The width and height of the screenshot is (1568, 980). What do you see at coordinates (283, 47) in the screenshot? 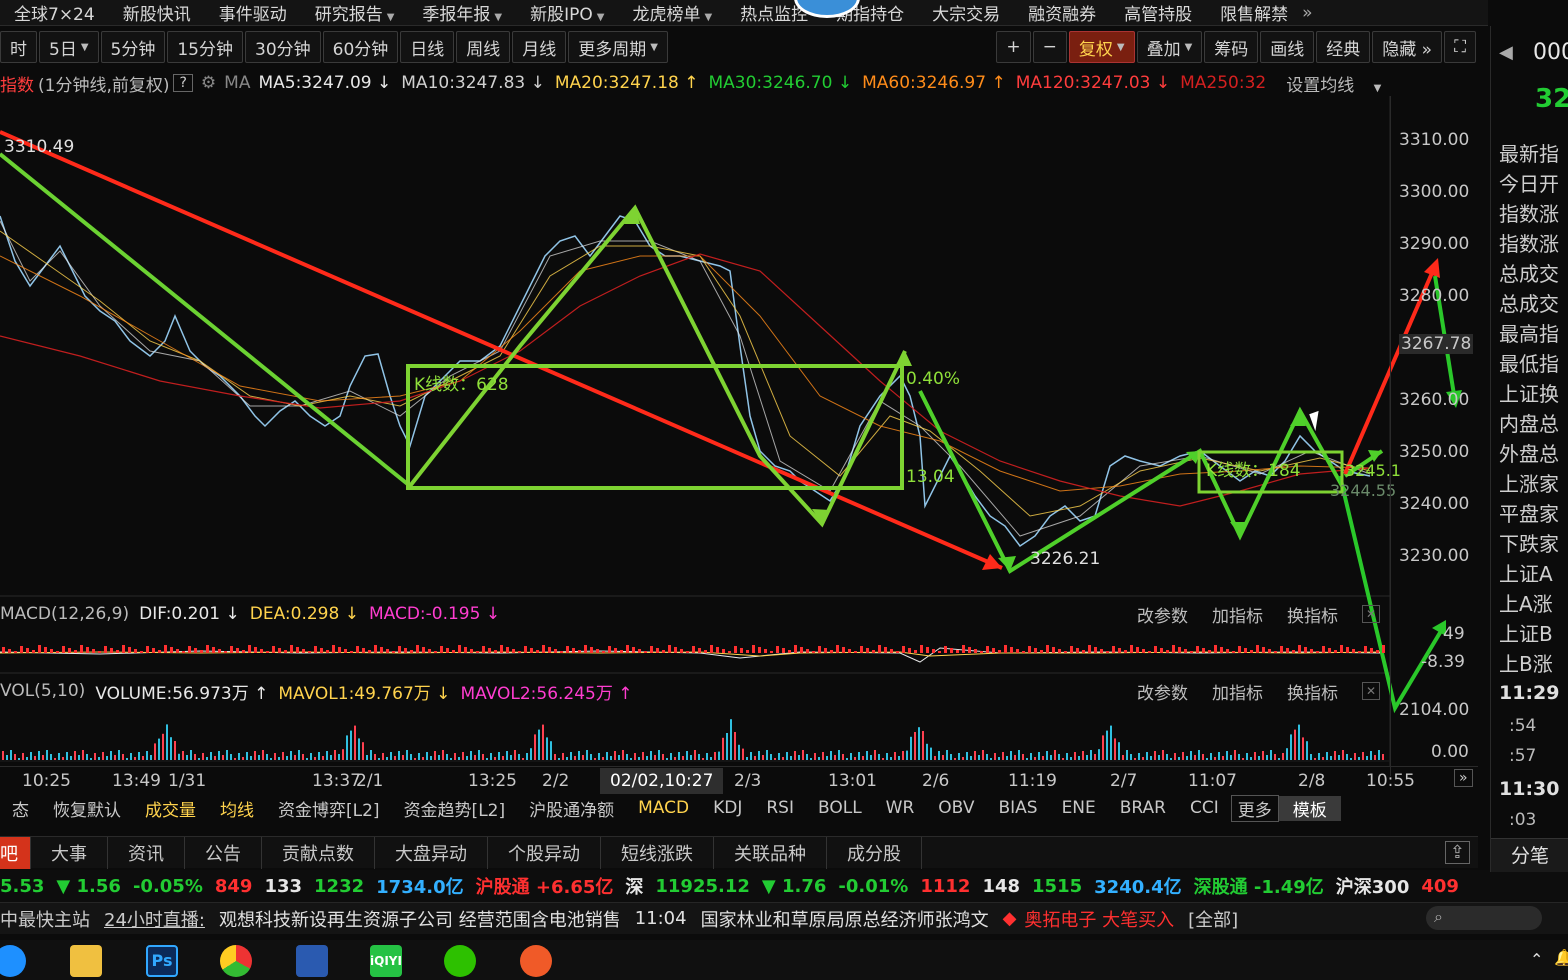
I see `period-button-4: 30分钟` at bounding box center [283, 47].